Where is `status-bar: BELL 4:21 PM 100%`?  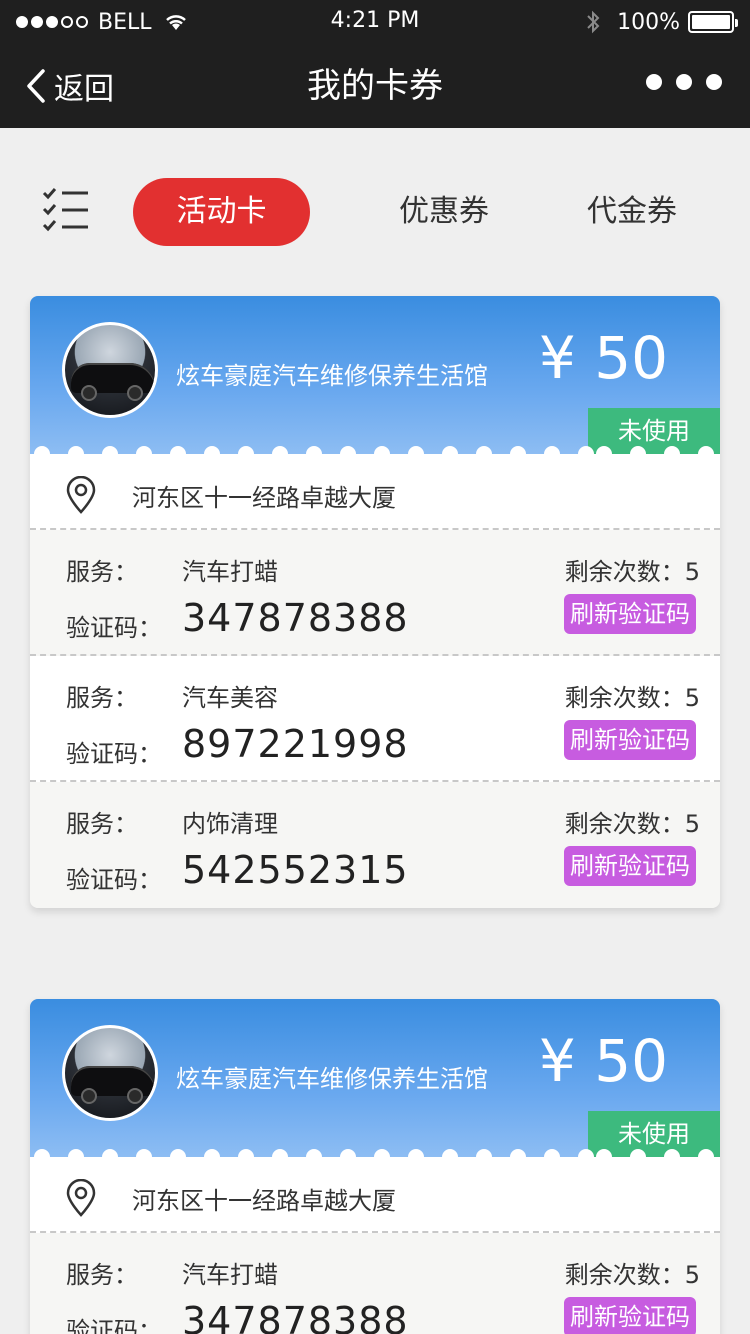 status-bar: BELL 4:21 PM 100% is located at coordinates (375, 22).